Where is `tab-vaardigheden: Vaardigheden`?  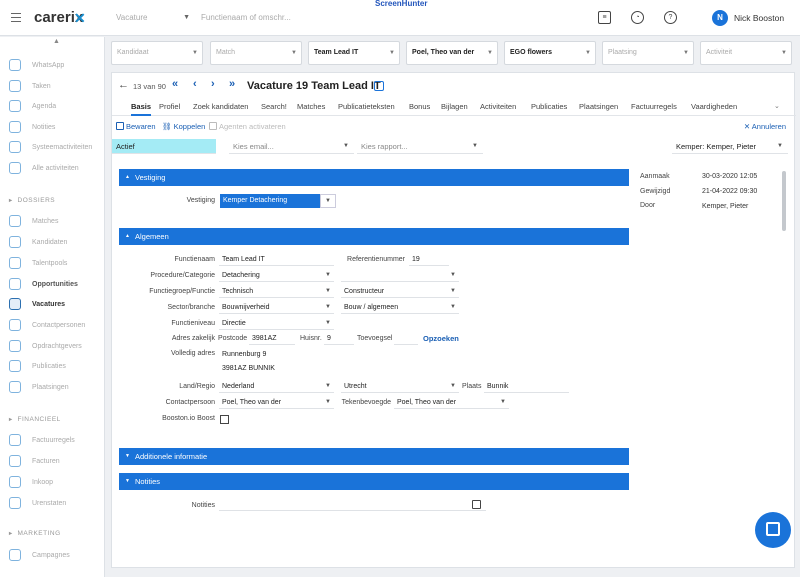 tab-vaardigheden: Vaardigheden is located at coordinates (714, 106).